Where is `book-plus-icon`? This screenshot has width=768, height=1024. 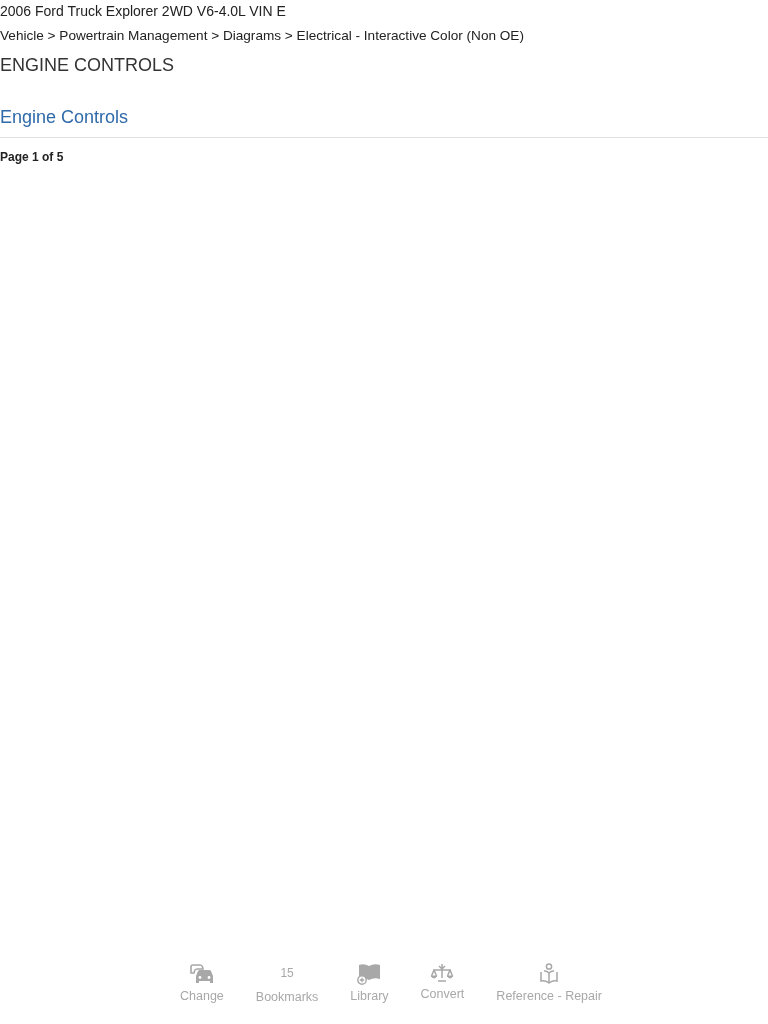
book-plus-icon is located at coordinates (369, 974).